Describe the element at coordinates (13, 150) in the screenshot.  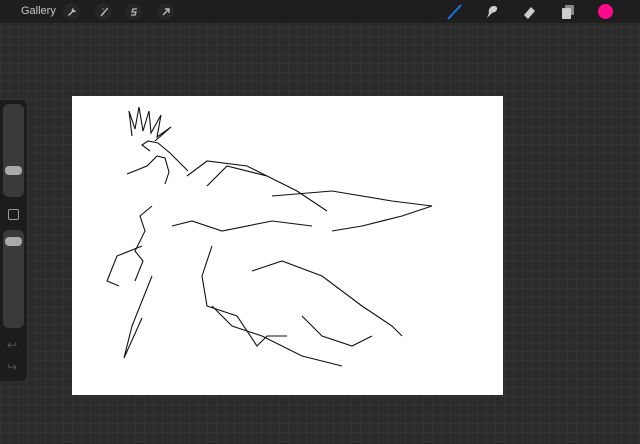
I see `brush-size-slider` at that location.